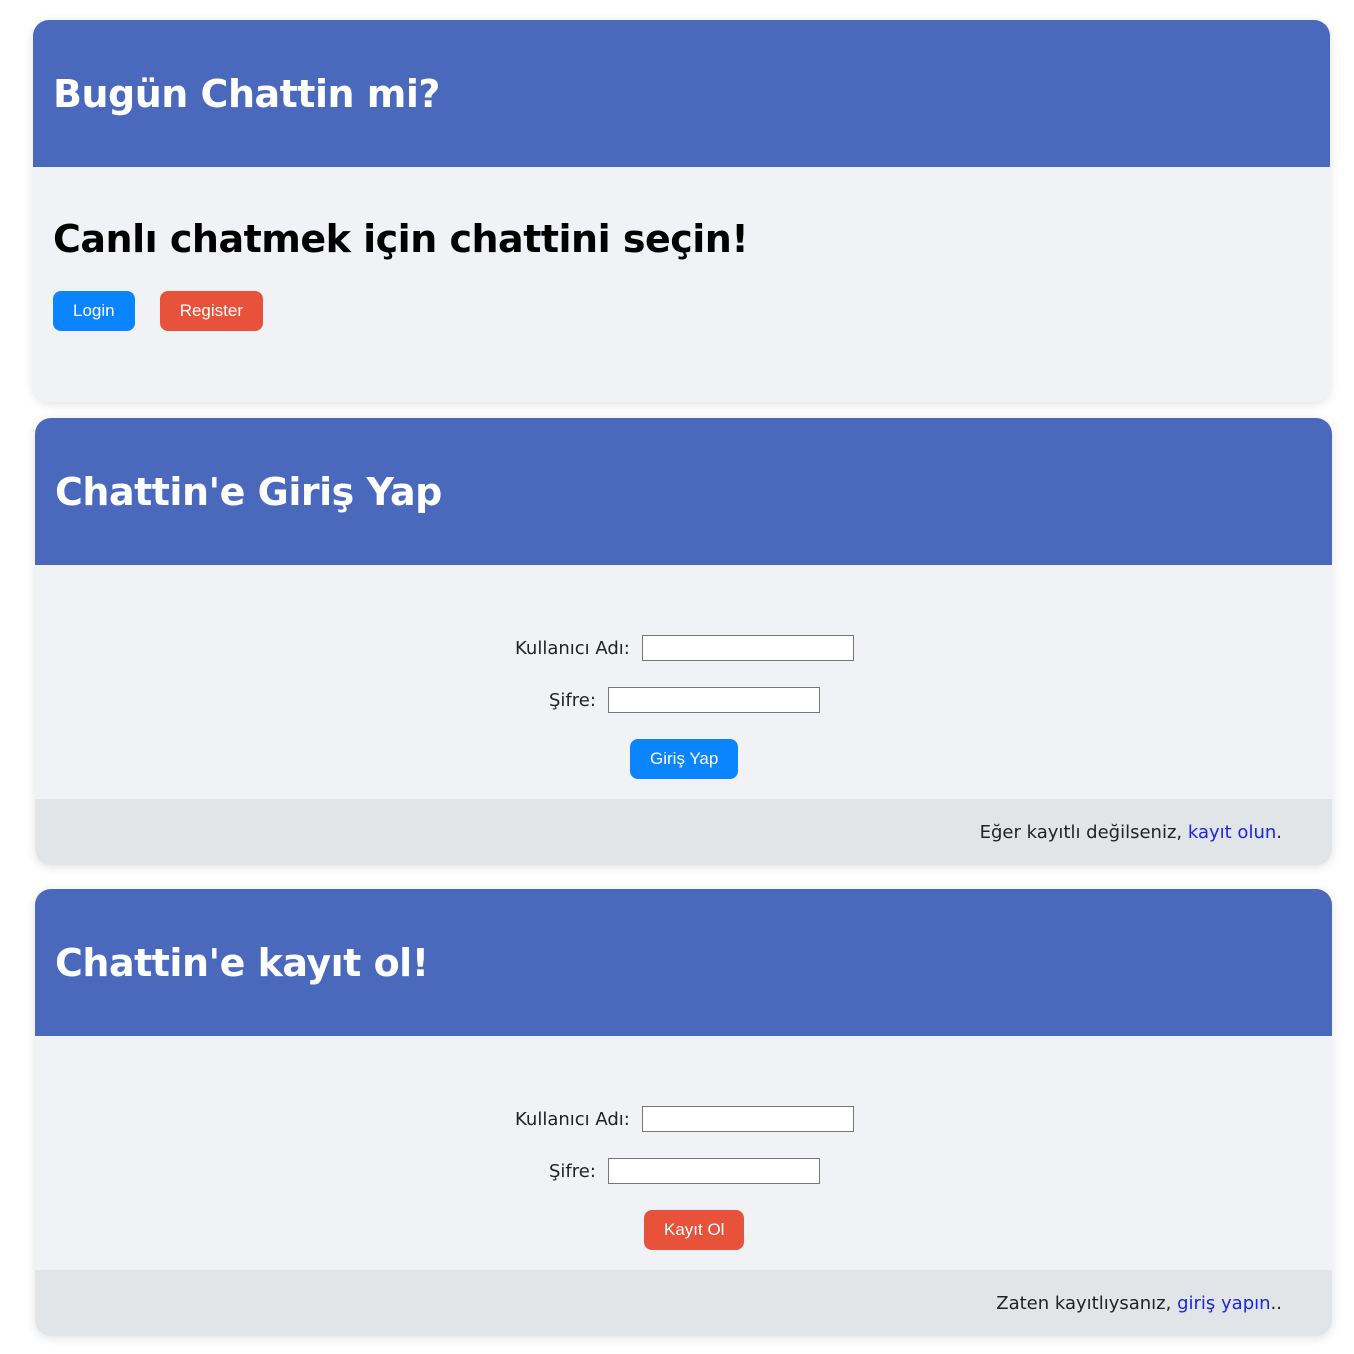 The image size is (1354, 1354). I want to click on register-password-label: Şifre:, so click(572, 1171).